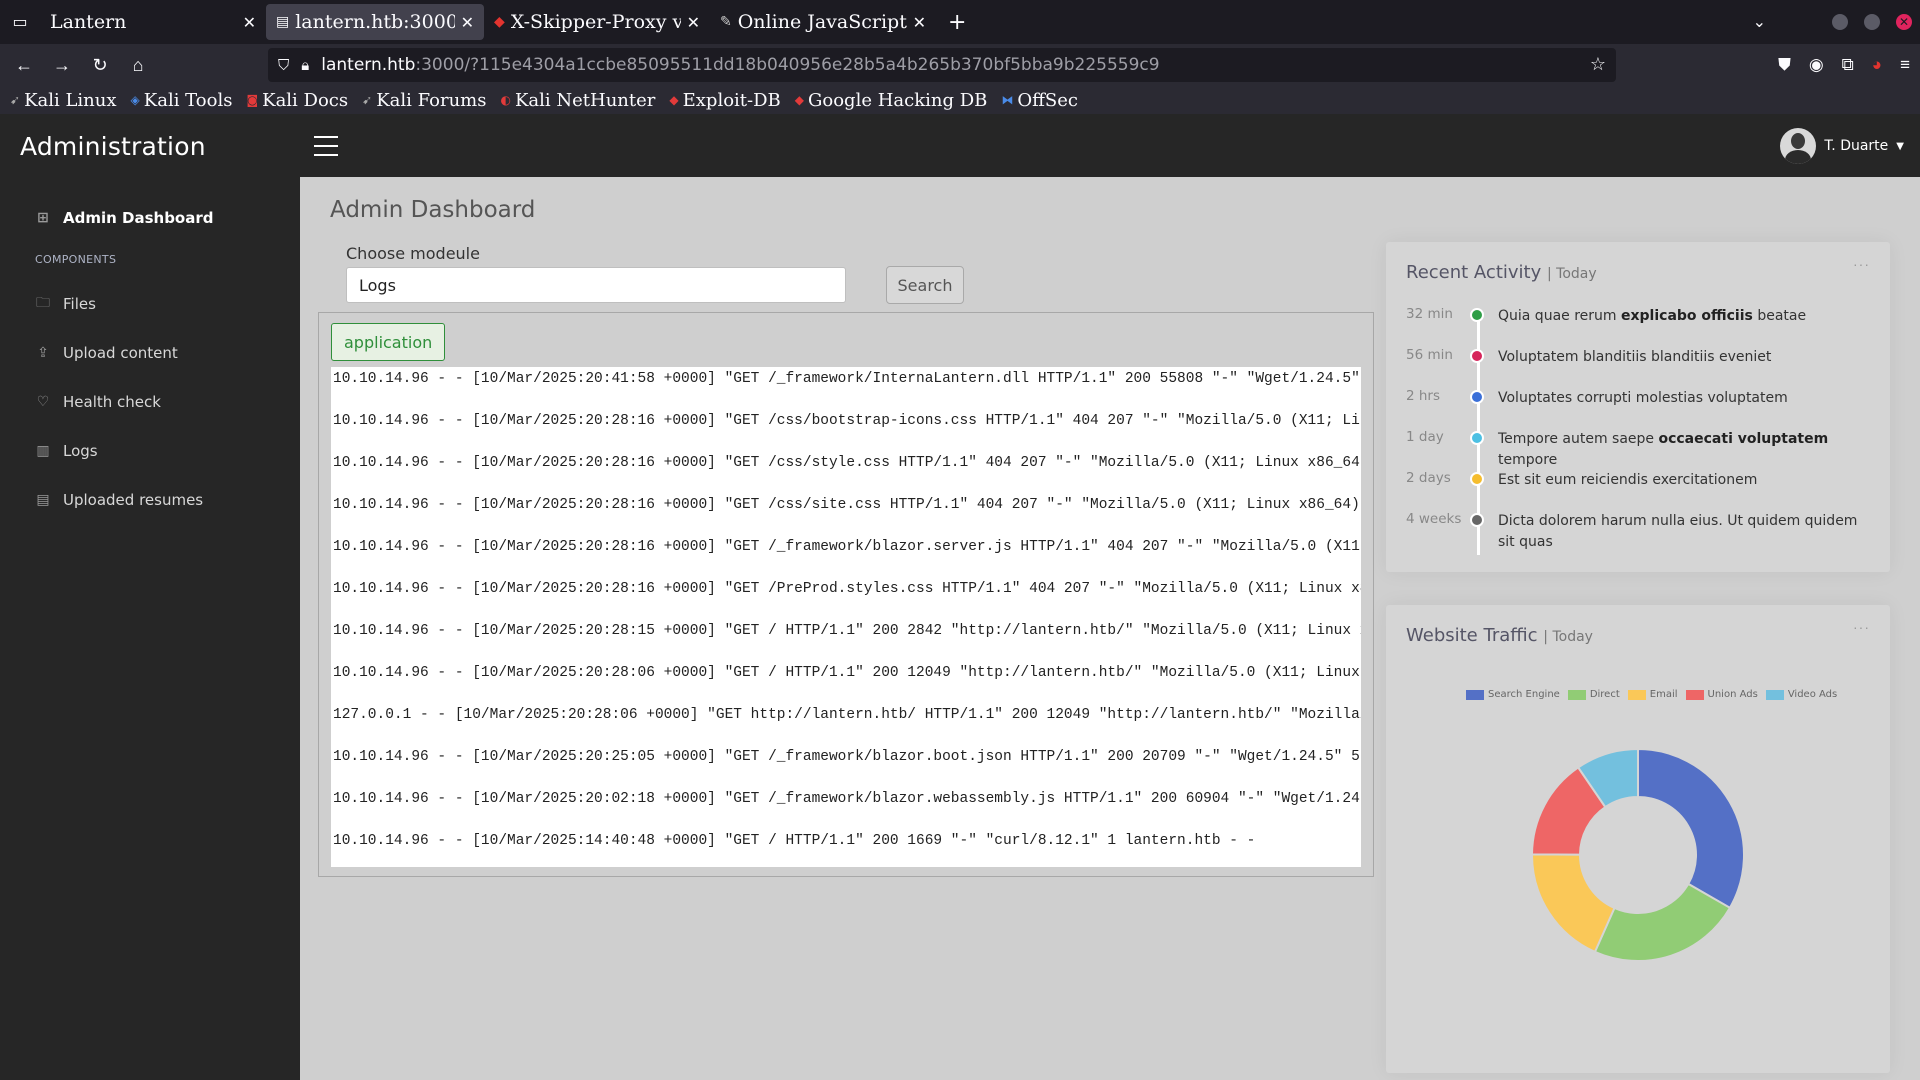  What do you see at coordinates (1568, 637) in the screenshot?
I see `card-period: | Today` at bounding box center [1568, 637].